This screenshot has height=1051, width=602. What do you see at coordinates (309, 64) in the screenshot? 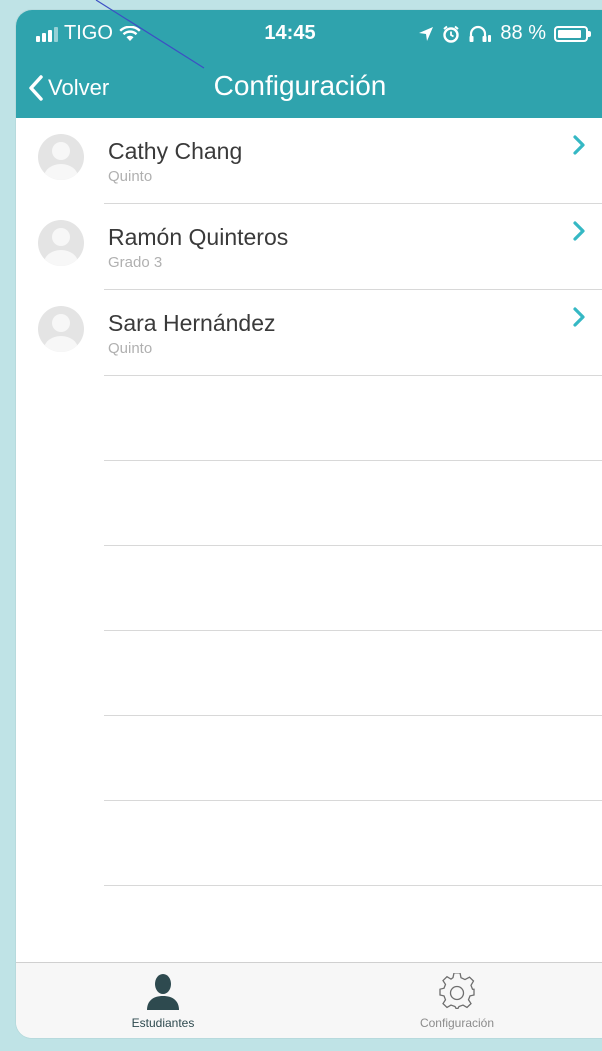
I see `header: TIGO 14:45 88 % Volver Configuración` at bounding box center [309, 64].